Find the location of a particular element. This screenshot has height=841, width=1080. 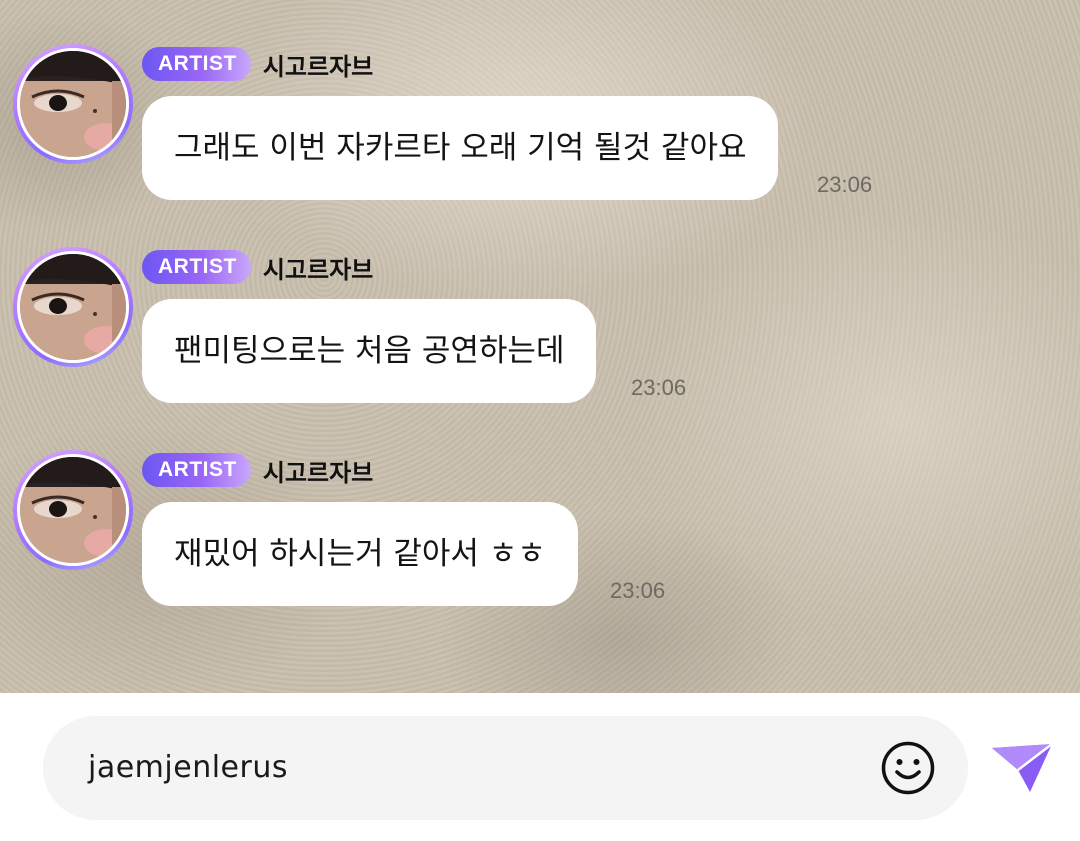

paper-plane-send-icon is located at coordinates (1022, 768).